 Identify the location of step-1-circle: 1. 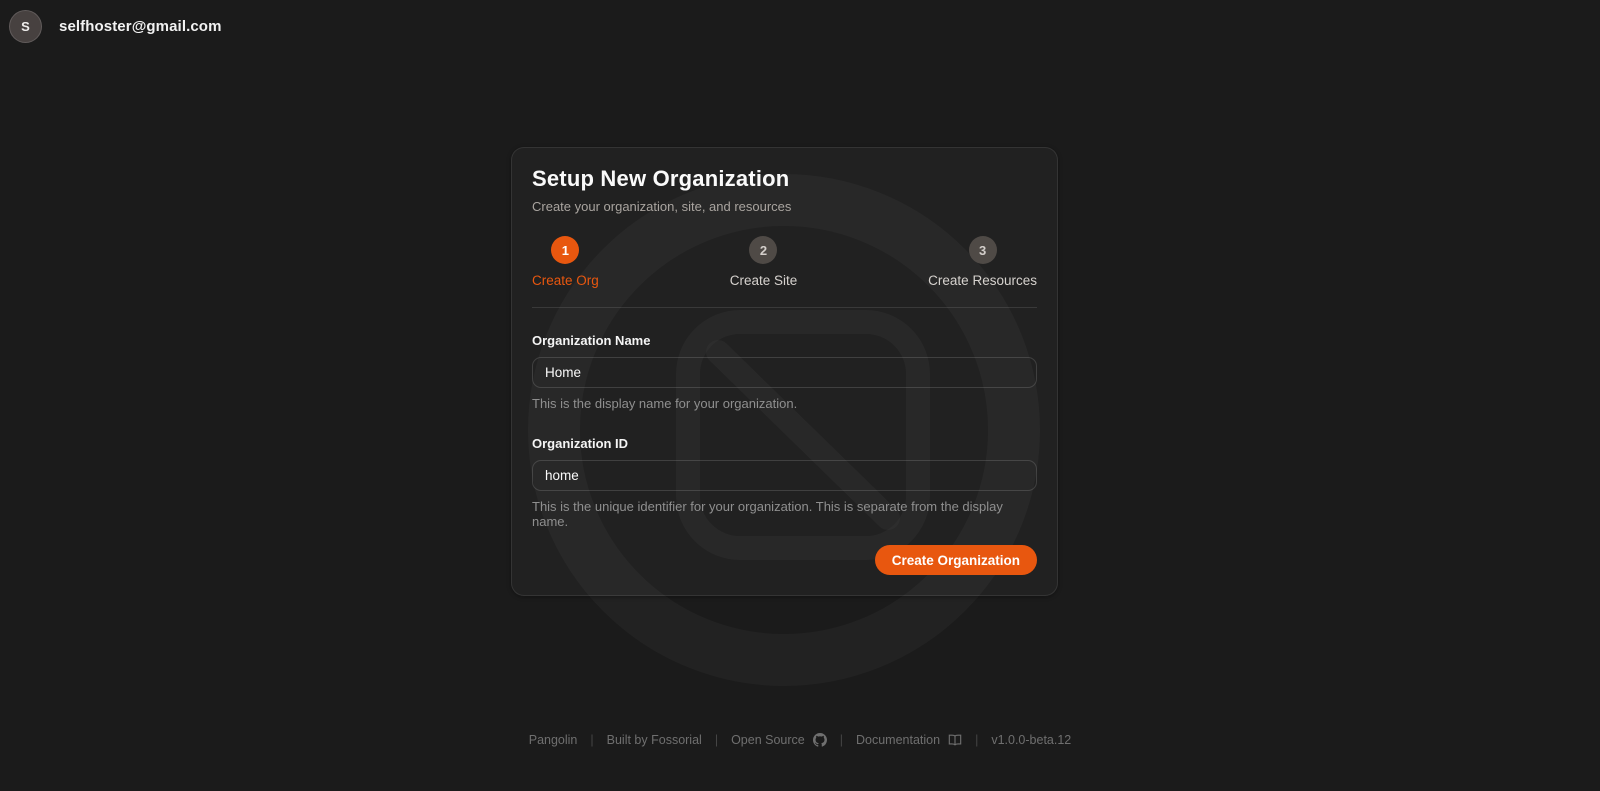
(565, 250).